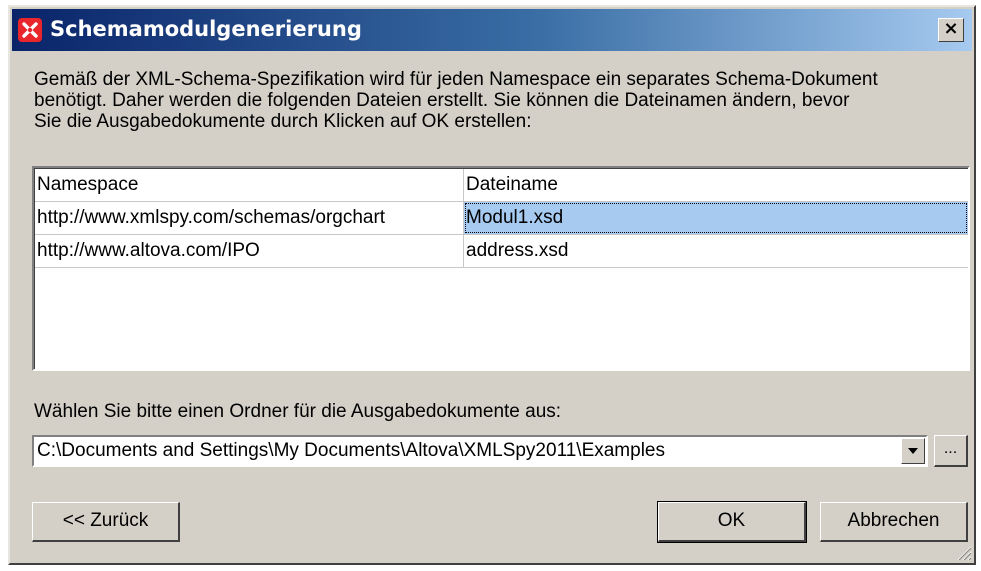 The height and width of the screenshot is (571, 981). I want to click on namespace-cell: http://www.xmlspy.com/schemas/orgchart, so click(249, 218).